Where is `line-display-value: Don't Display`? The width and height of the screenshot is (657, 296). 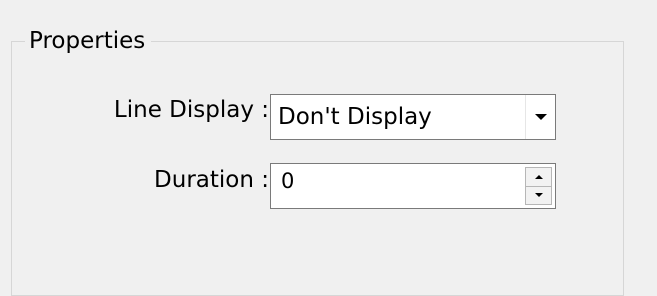
line-display-value: Don't Display is located at coordinates (355, 117).